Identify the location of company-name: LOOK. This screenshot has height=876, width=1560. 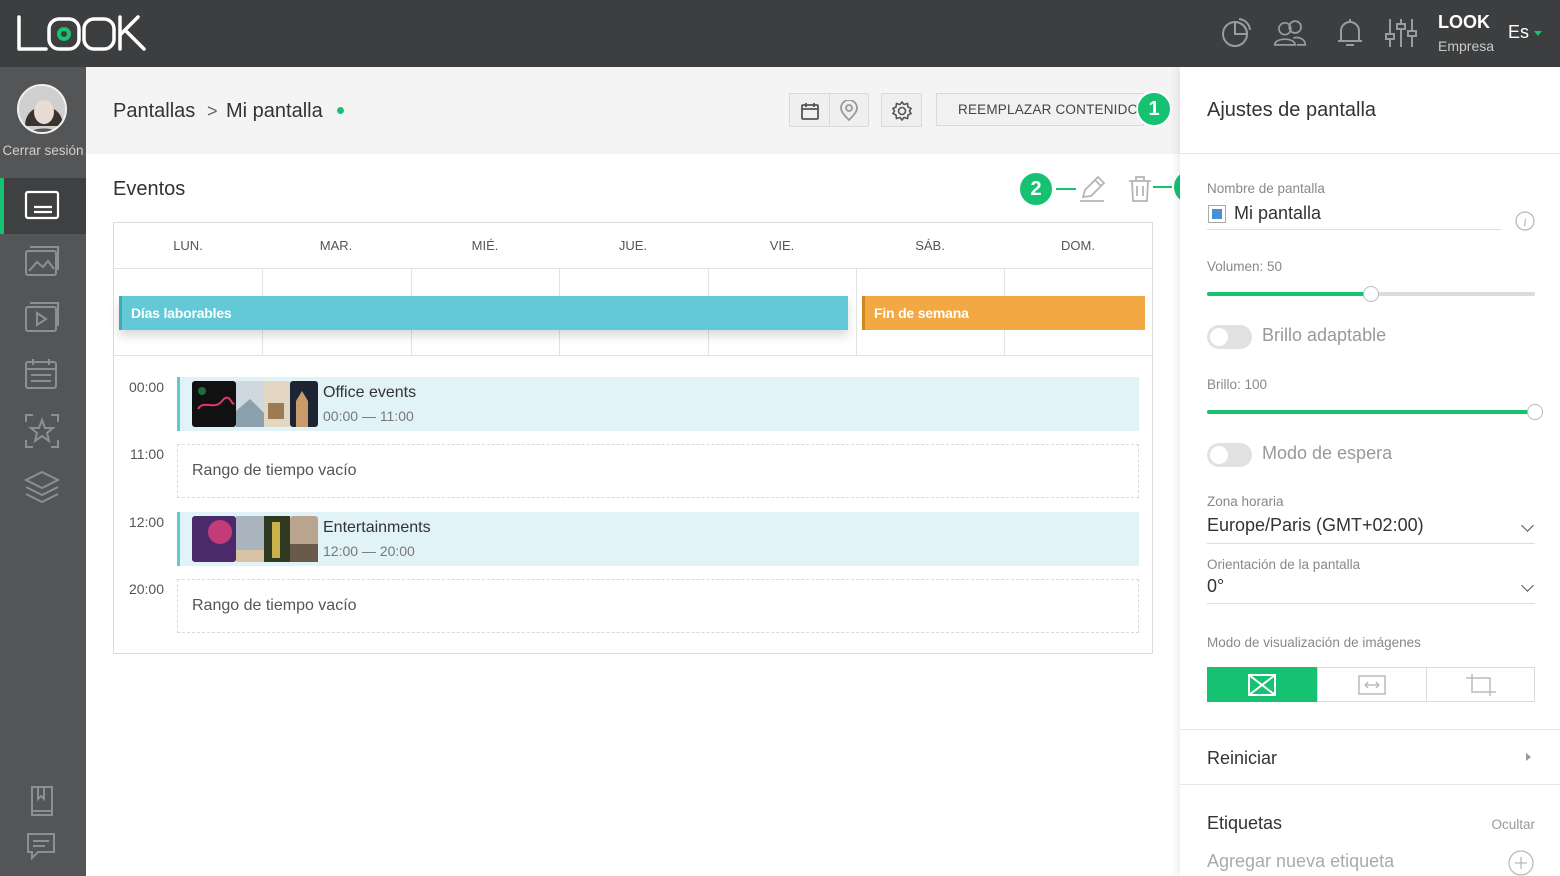
(1464, 22).